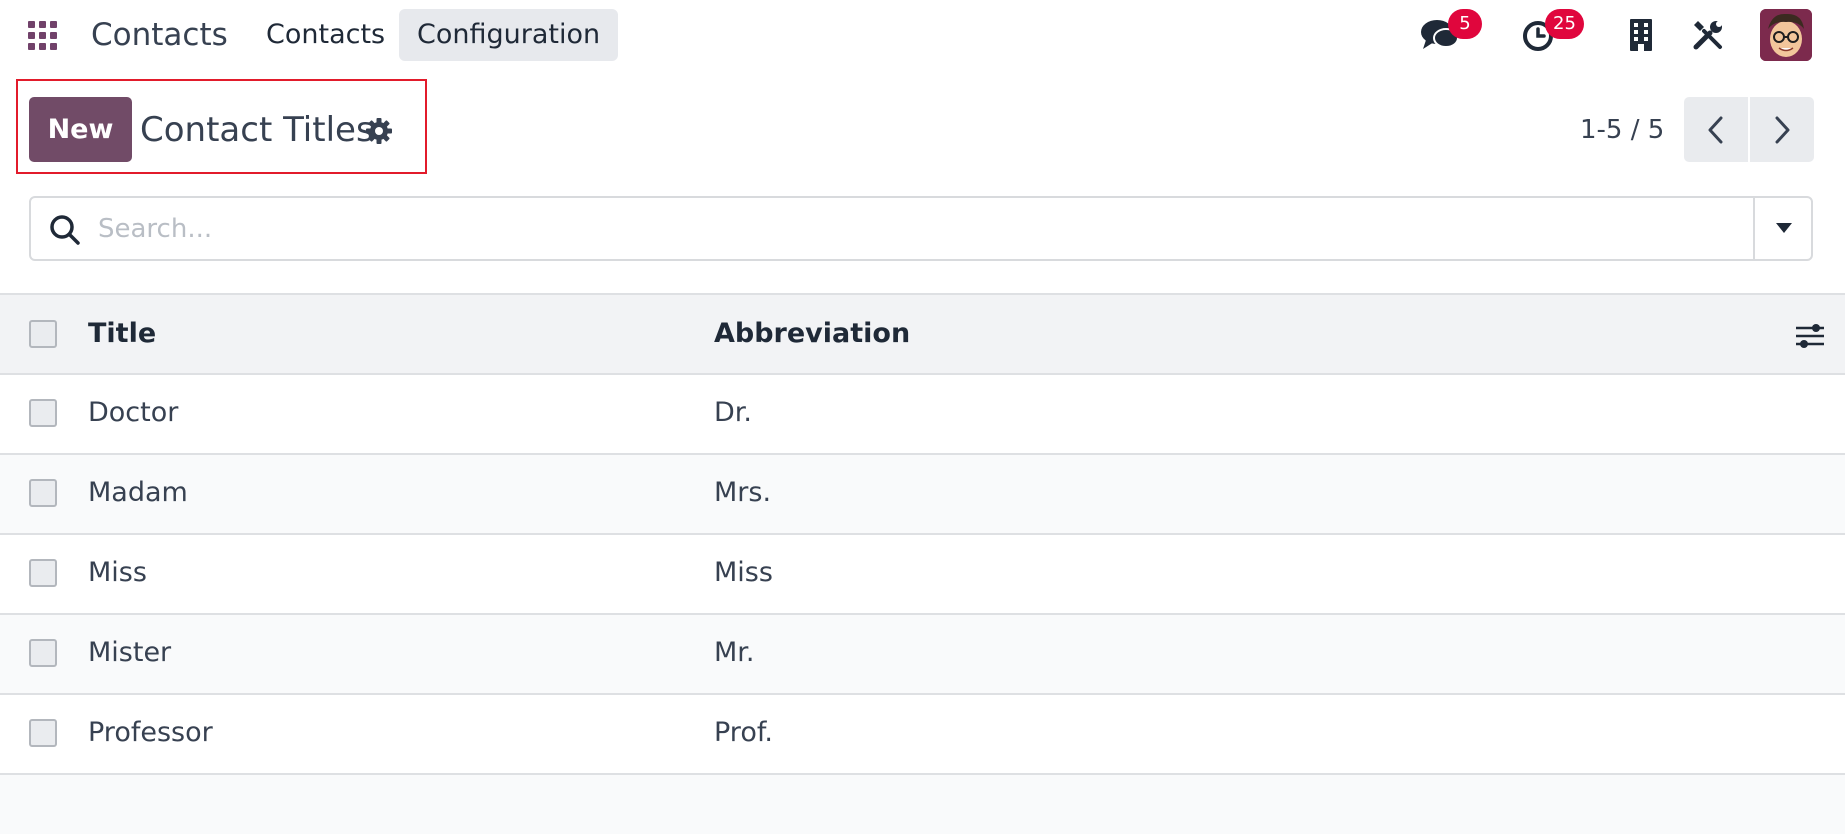  I want to click on table-row: Madam Mrs., so click(922, 495).